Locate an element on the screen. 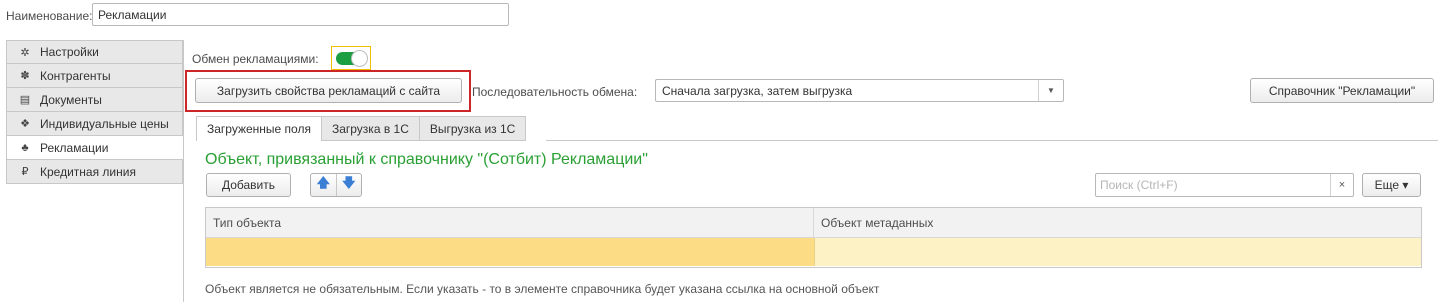 The width and height of the screenshot is (1452, 302). table-header: Тип объекта Объект метаданных is located at coordinates (813, 223).